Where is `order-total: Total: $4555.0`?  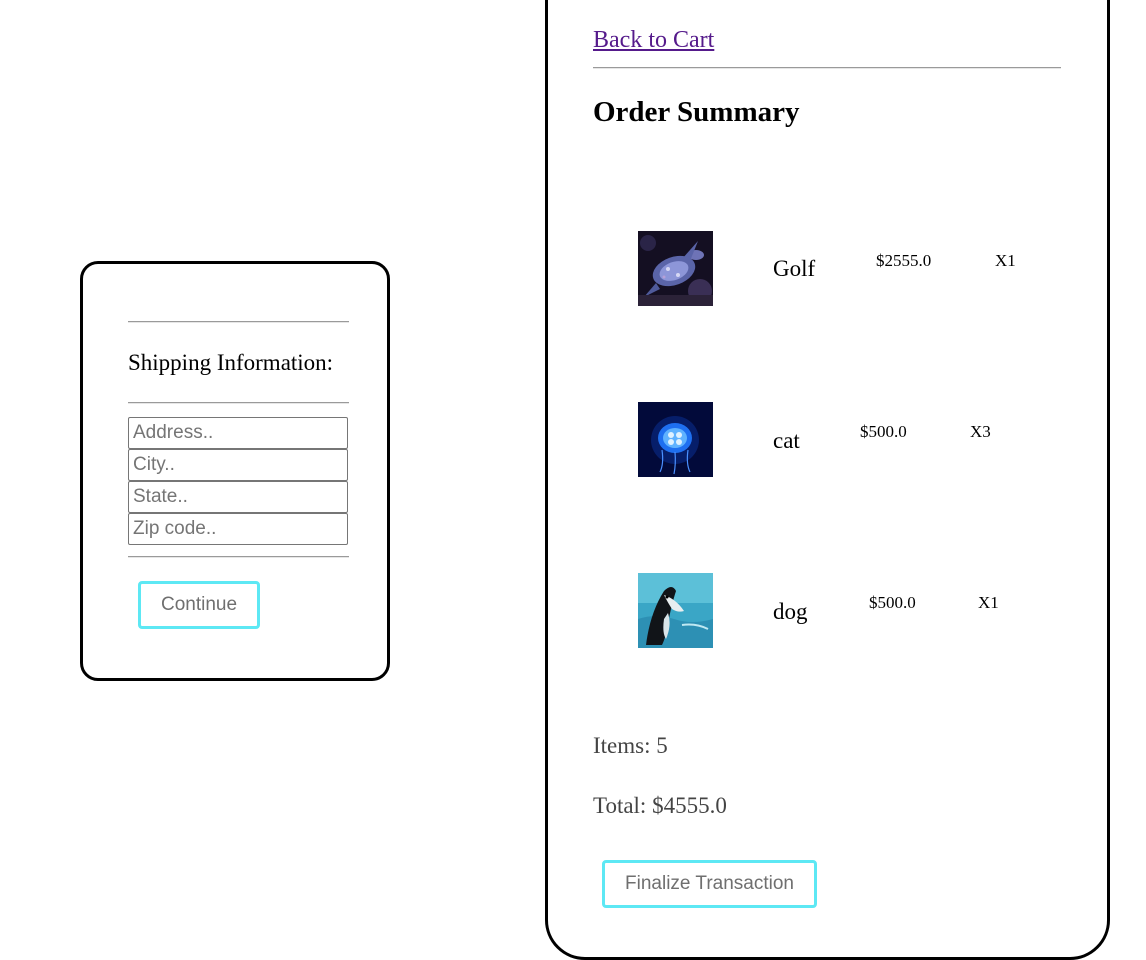
order-total: Total: $4555.0 is located at coordinates (660, 805).